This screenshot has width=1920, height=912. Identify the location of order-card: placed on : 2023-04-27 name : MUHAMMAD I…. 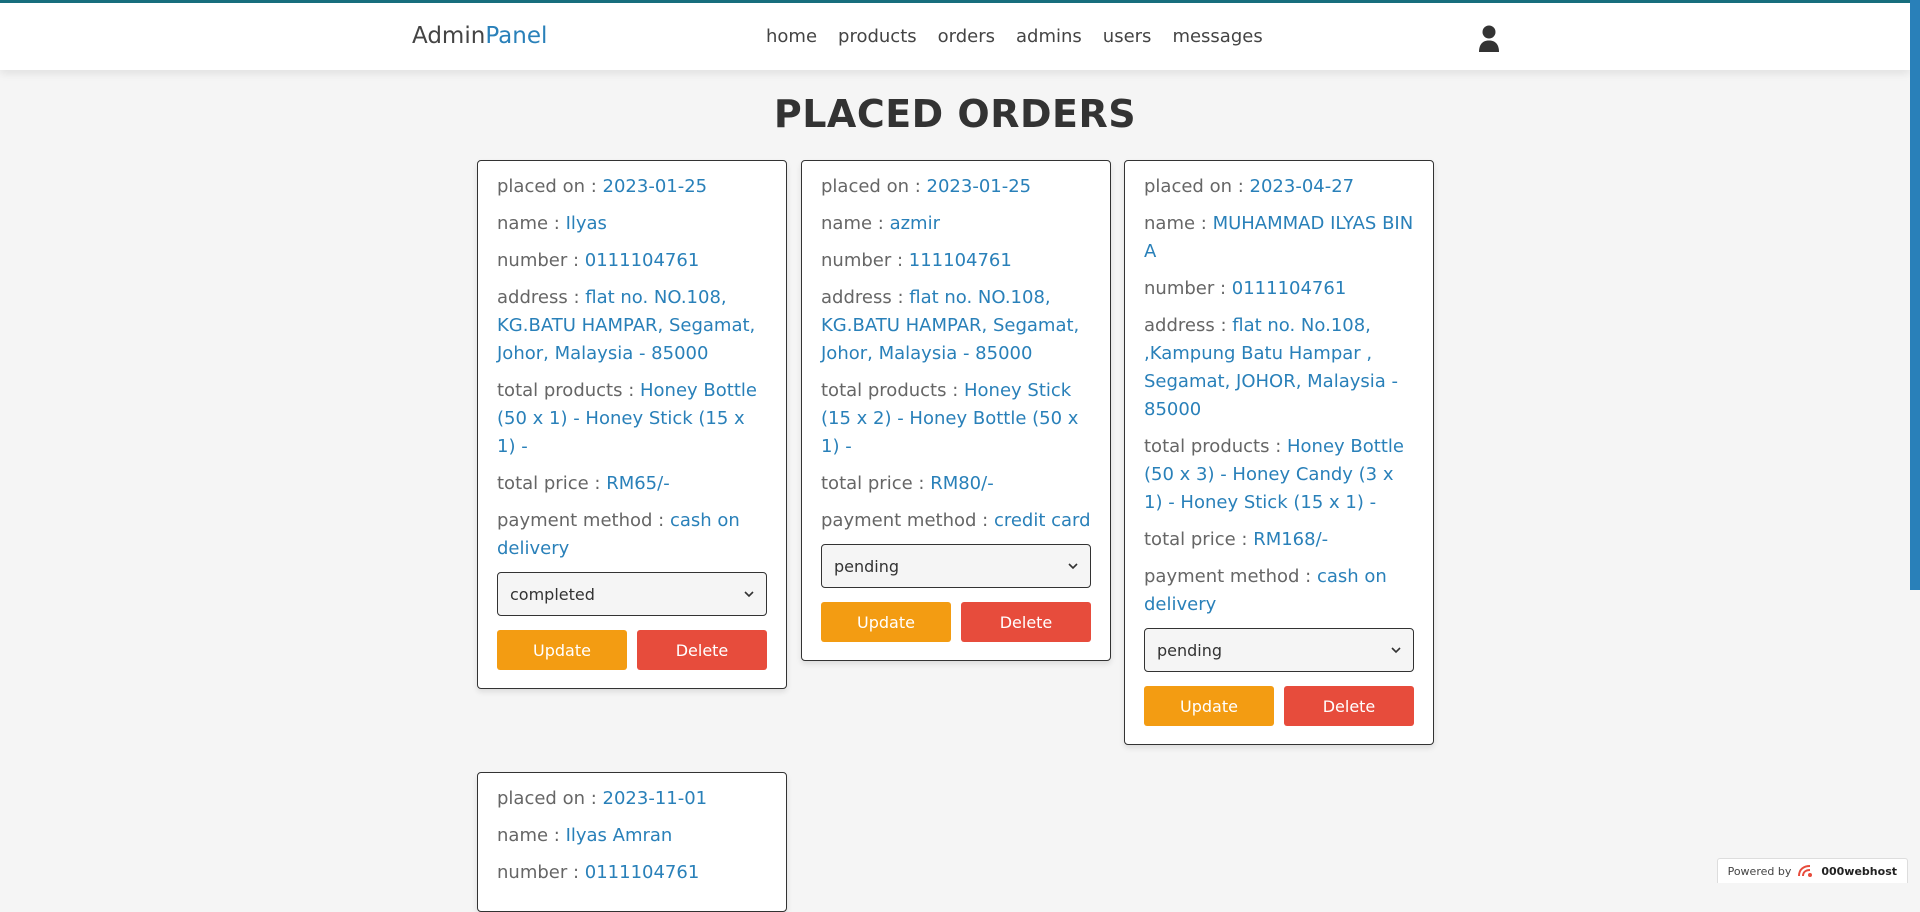
(1279, 452).